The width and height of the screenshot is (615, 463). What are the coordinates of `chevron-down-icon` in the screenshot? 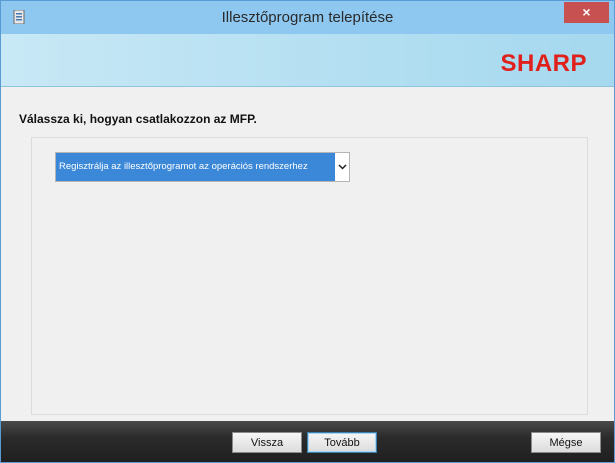 It's located at (342, 167).